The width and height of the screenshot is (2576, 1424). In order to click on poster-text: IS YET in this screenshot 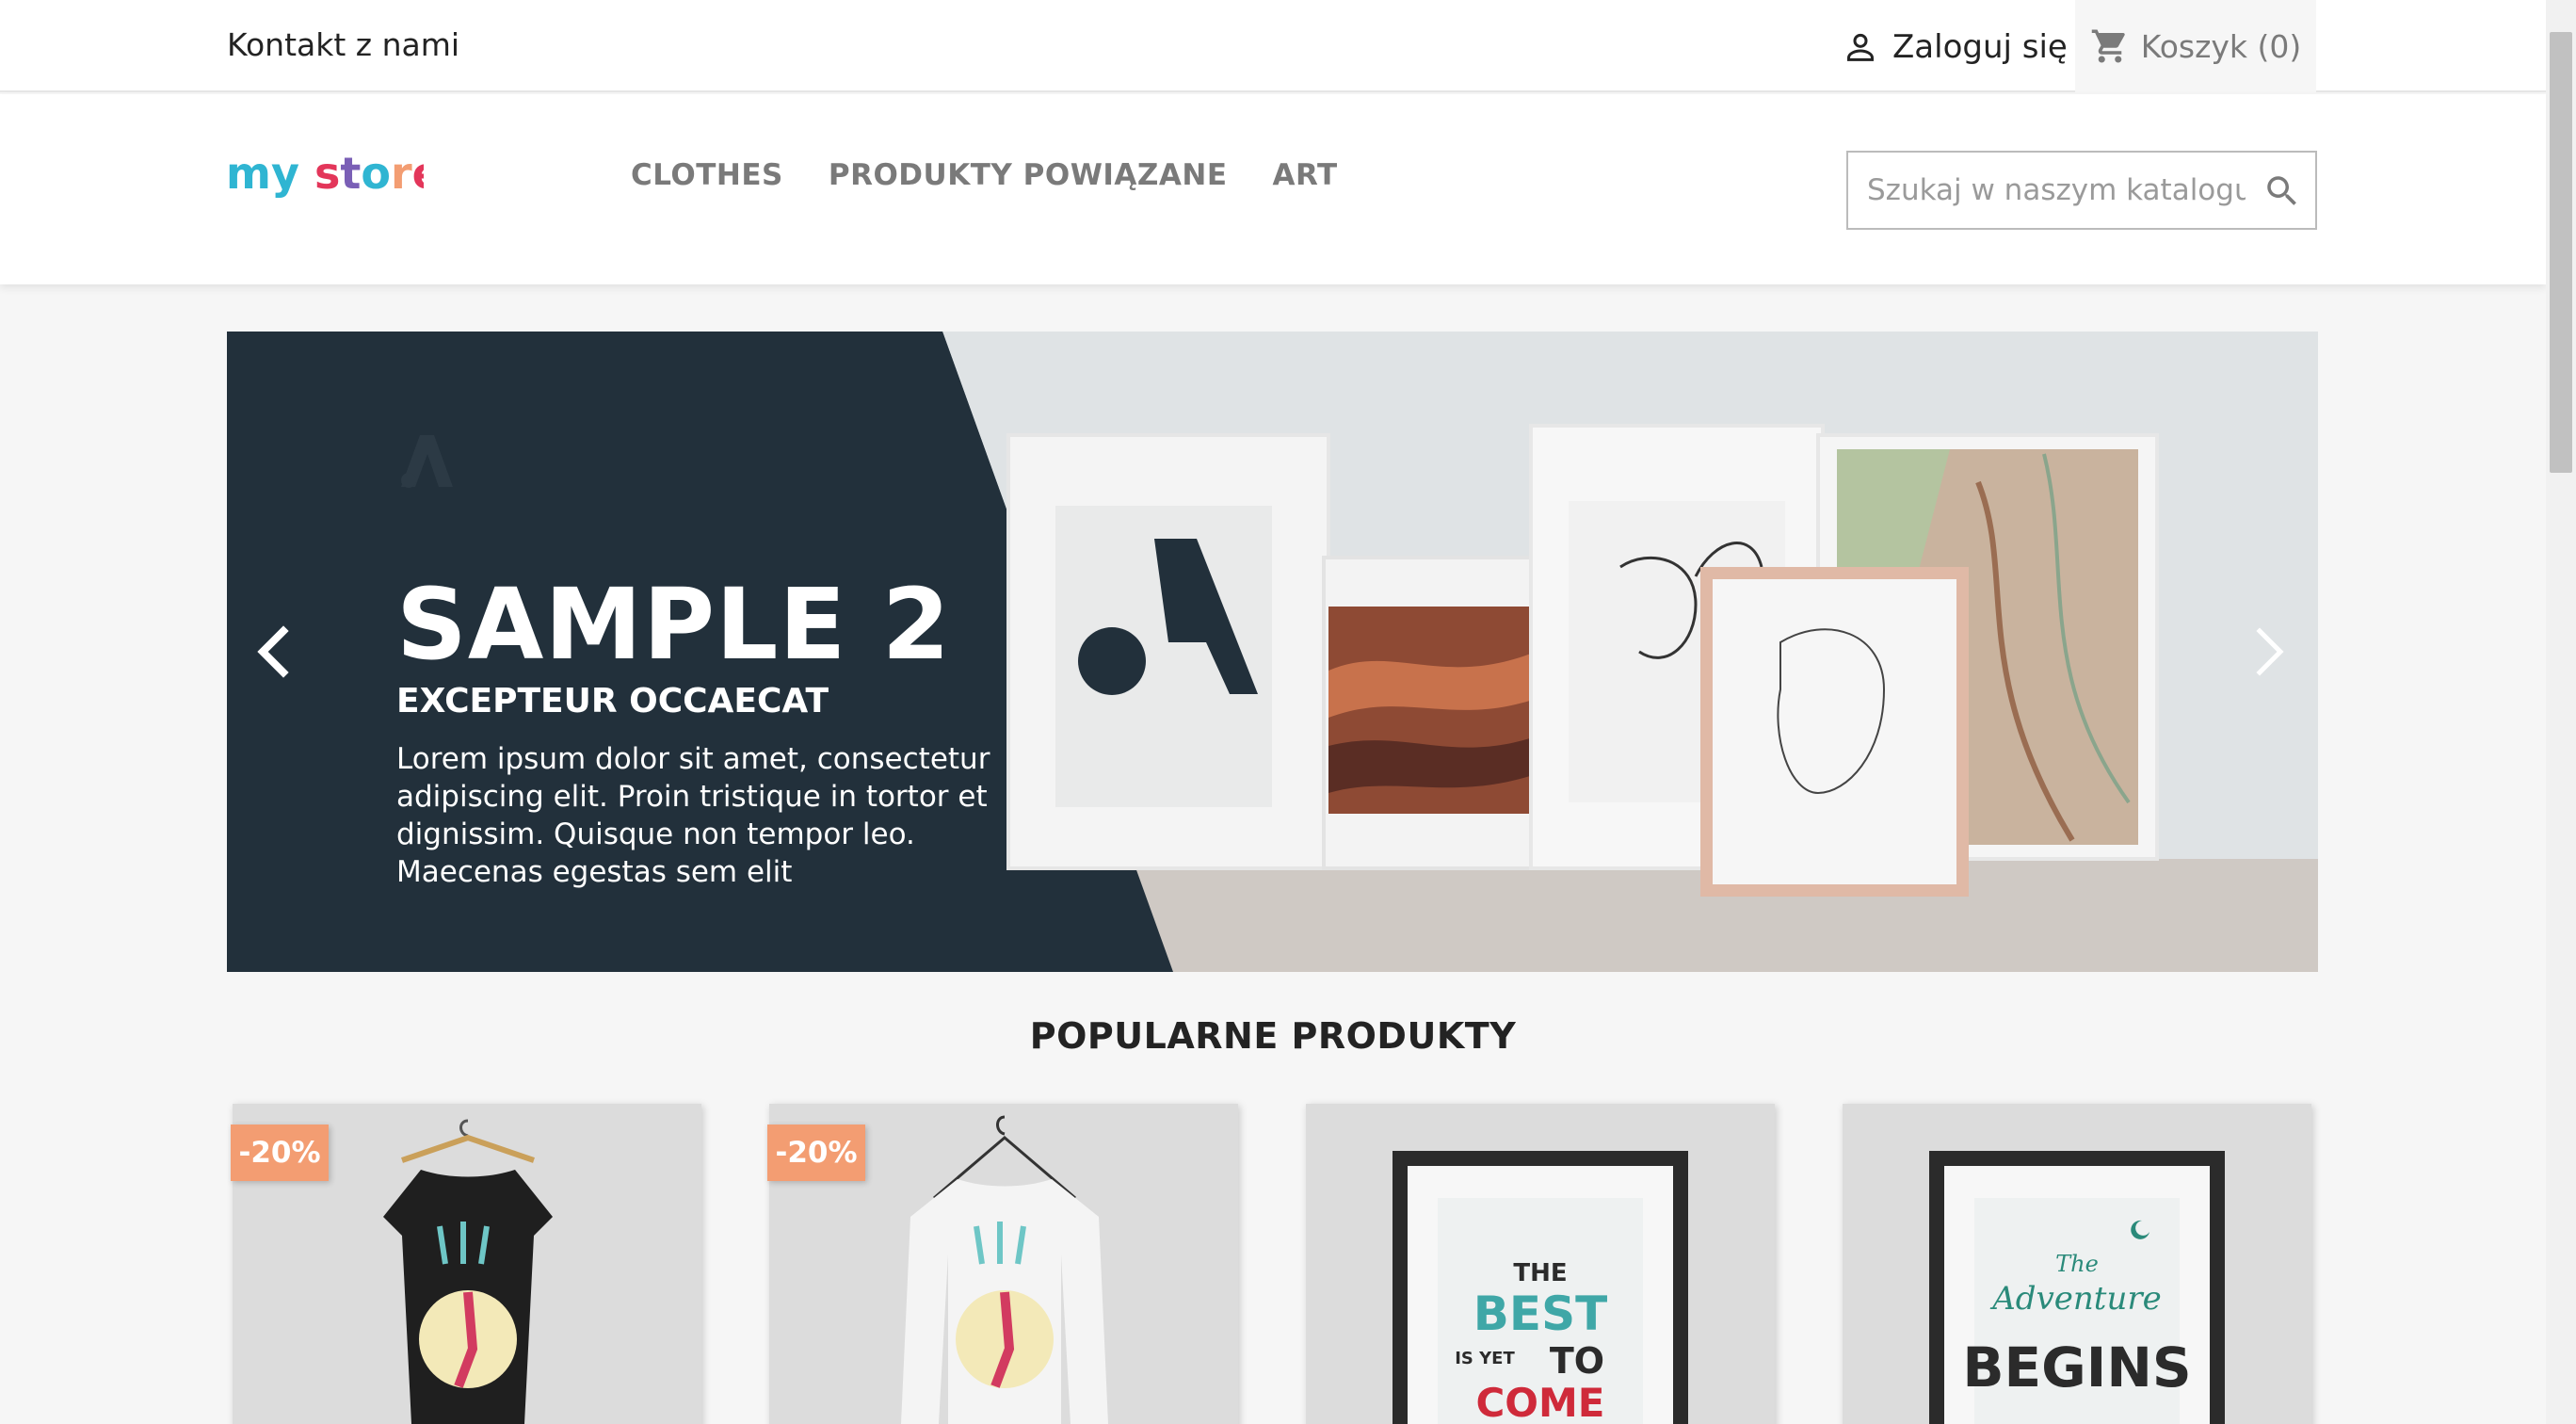, I will do `click(1485, 1358)`.